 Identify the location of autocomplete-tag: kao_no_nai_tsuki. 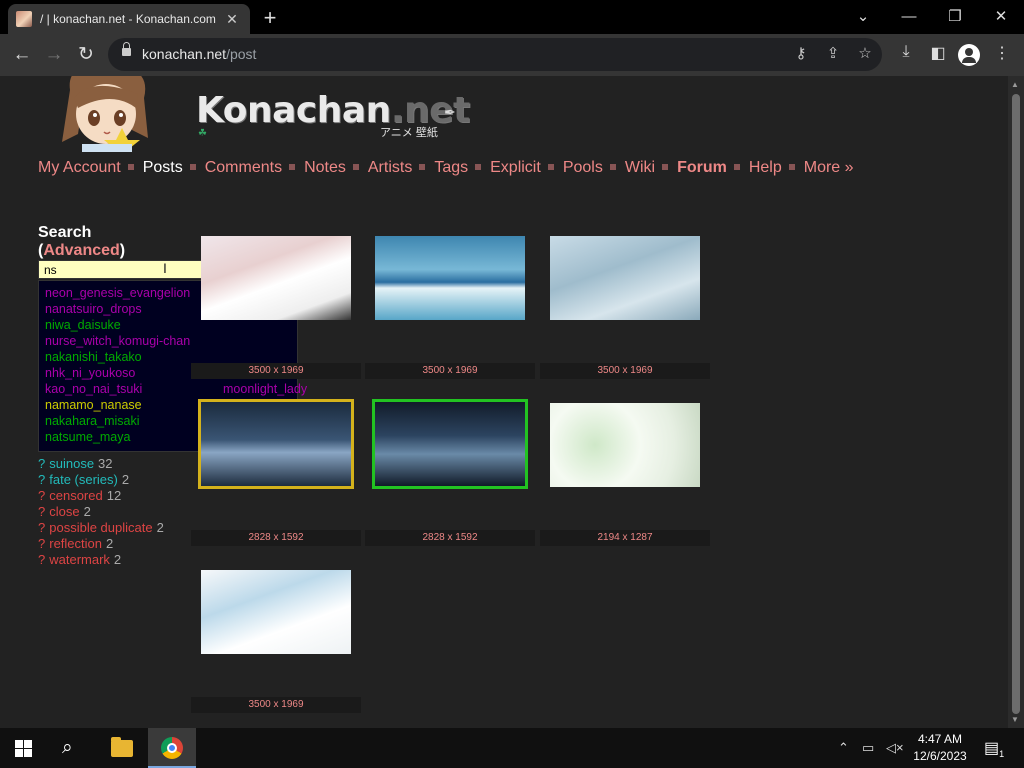
(93, 389).